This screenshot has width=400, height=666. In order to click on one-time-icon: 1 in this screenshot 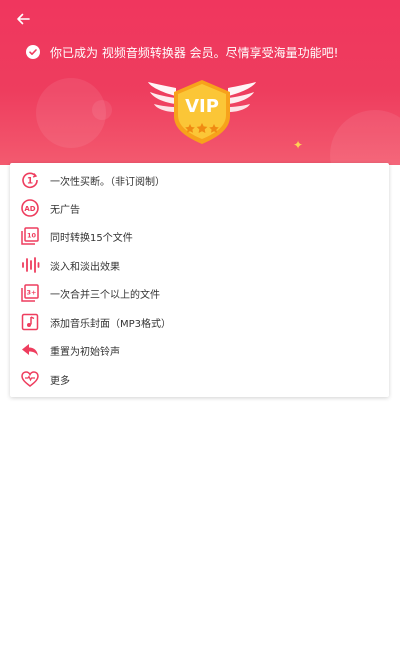, I will do `click(30, 180)`.